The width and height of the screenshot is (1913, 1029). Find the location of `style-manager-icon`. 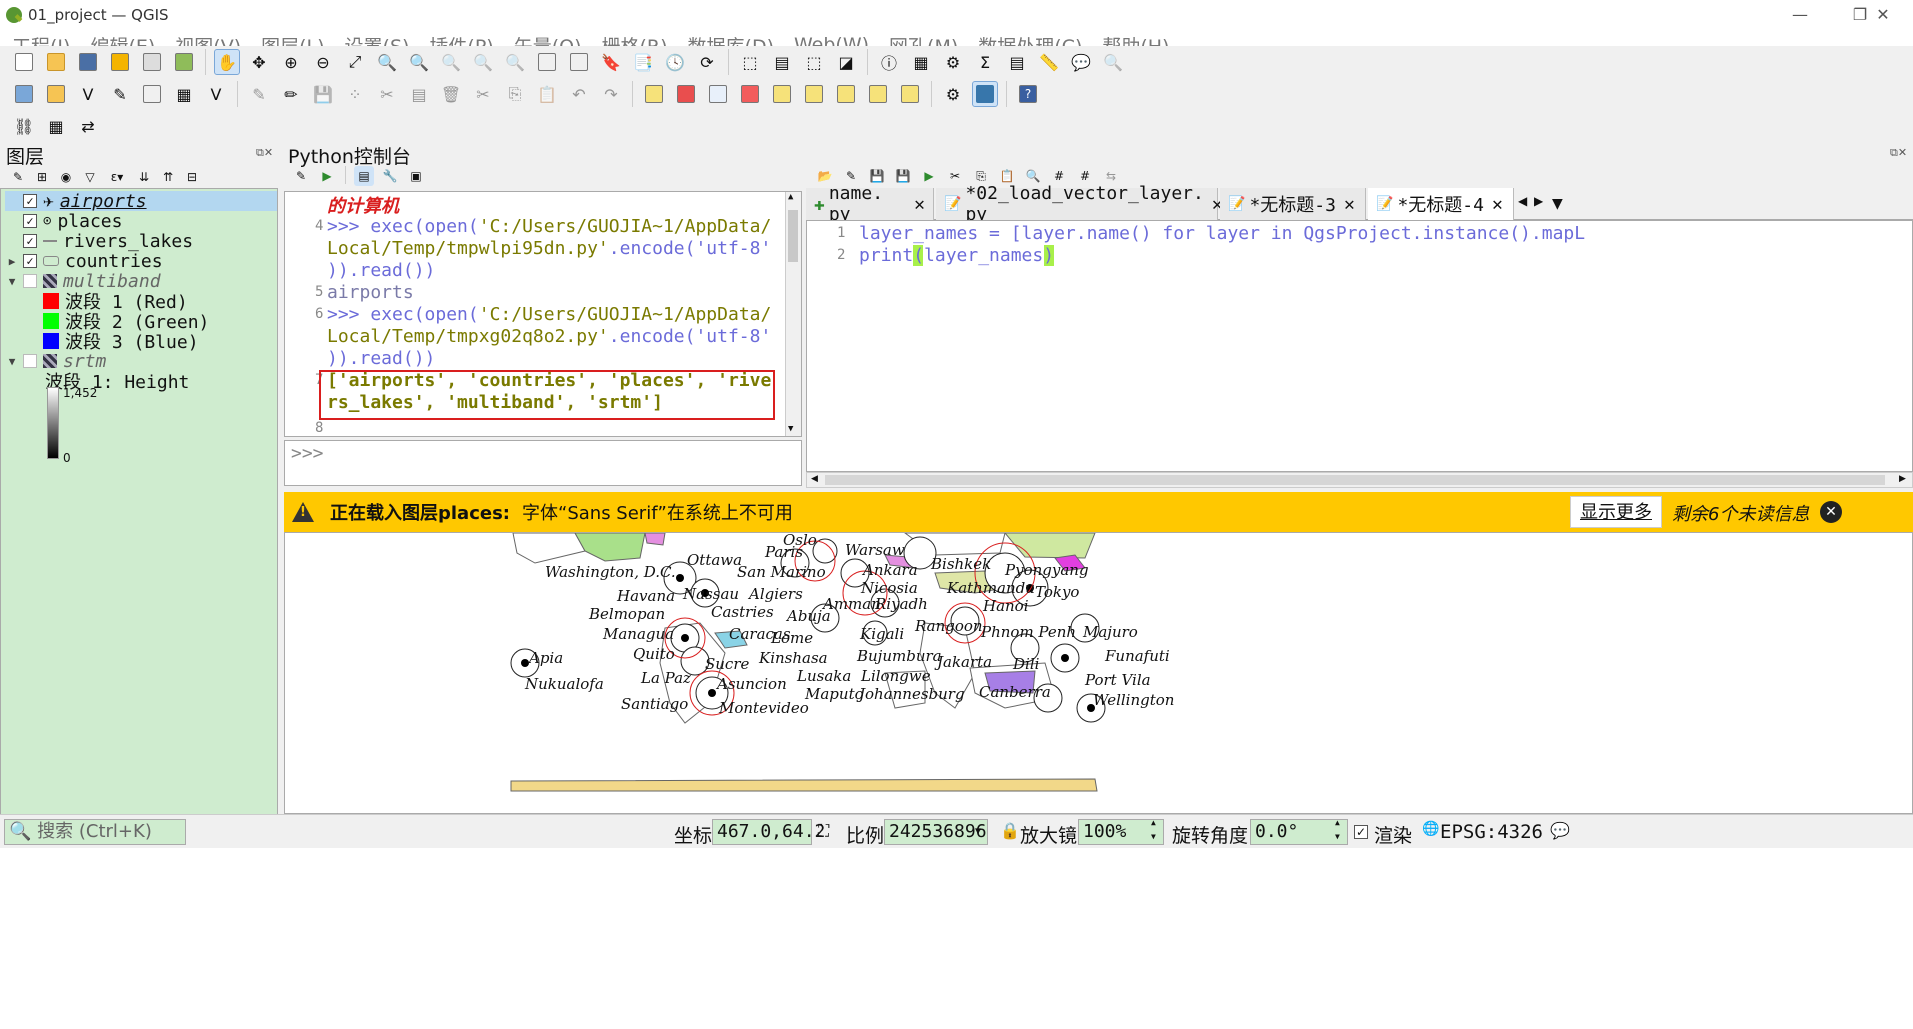

style-manager-icon is located at coordinates (184, 62).